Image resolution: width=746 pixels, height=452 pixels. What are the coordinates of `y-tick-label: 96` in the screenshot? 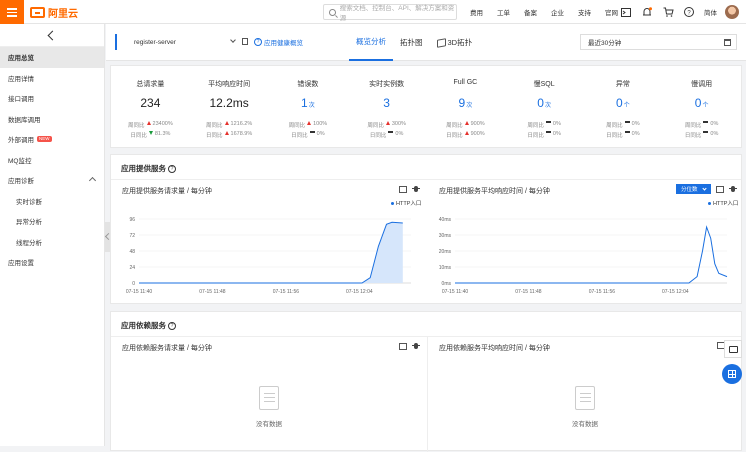 It's located at (132, 220).